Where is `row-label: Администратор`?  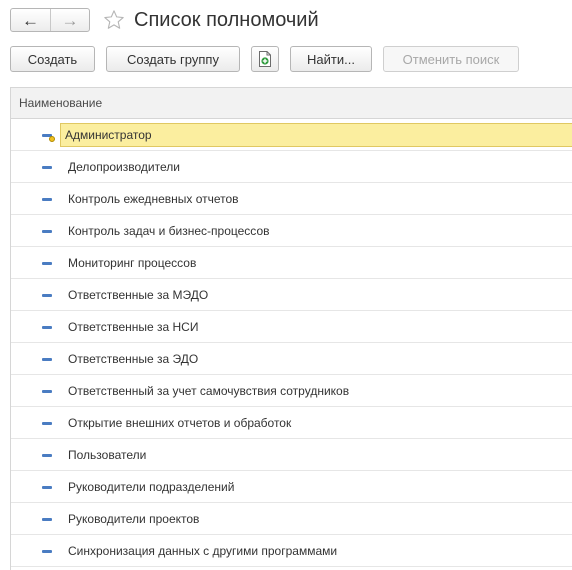 row-label: Администратор is located at coordinates (316, 134).